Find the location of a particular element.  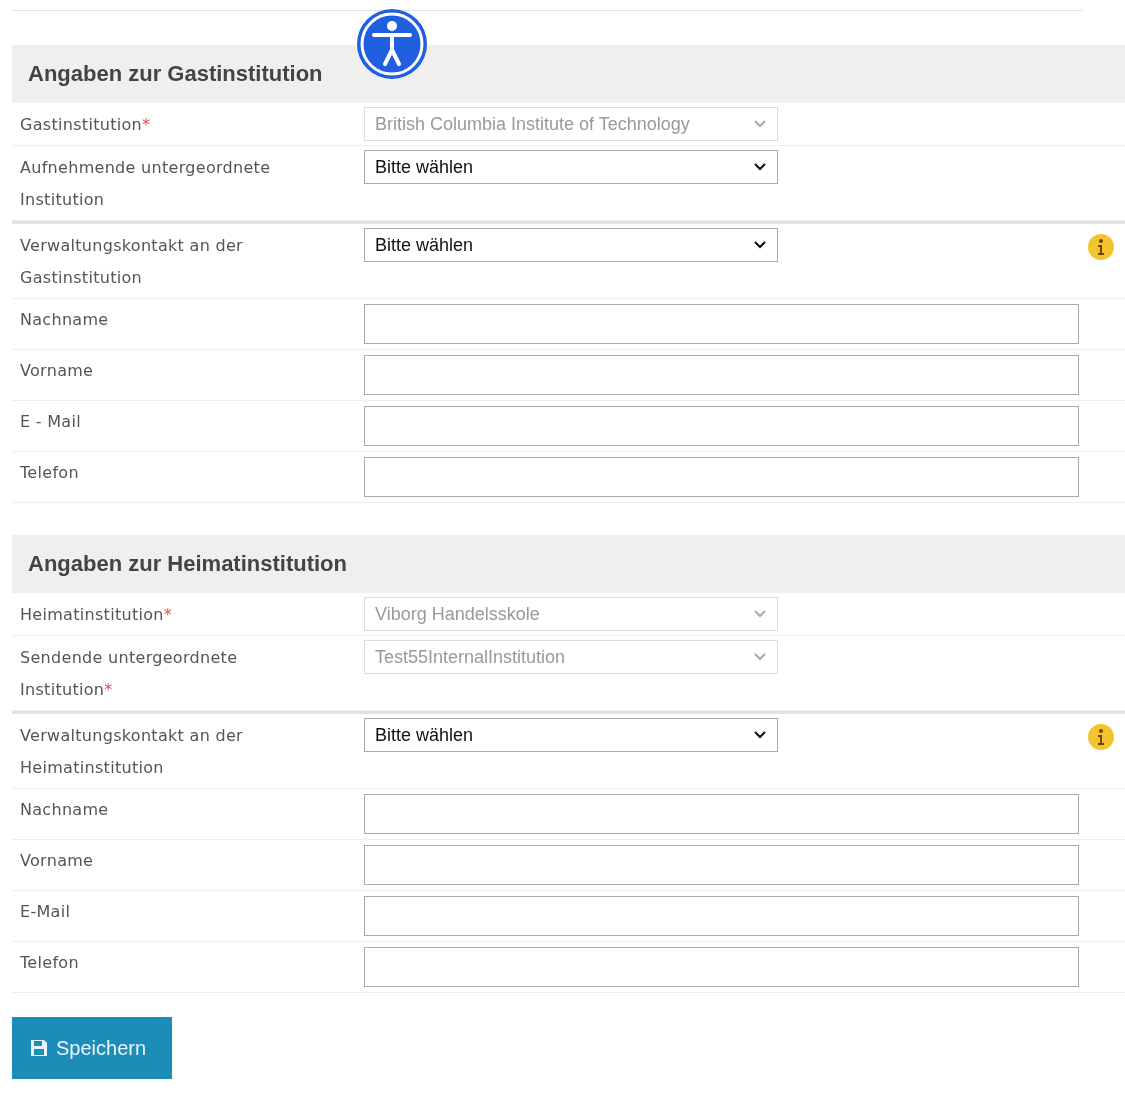

field-label: Gastinstitution* is located at coordinates (86, 125).